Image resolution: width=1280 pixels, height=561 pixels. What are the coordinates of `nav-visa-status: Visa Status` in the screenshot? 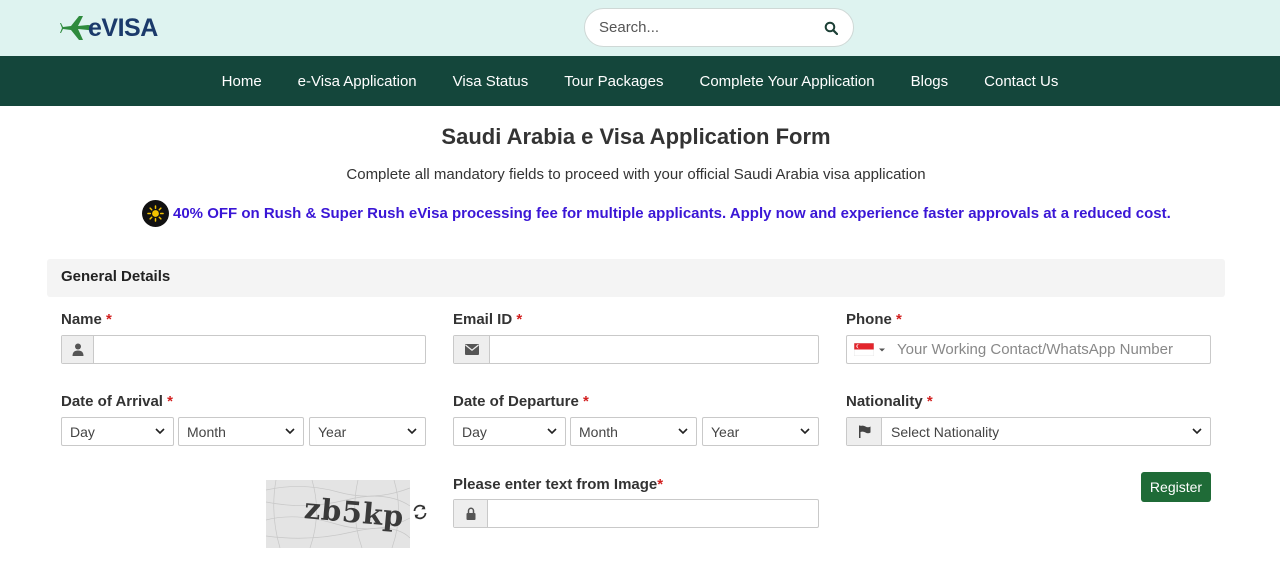 It's located at (491, 81).